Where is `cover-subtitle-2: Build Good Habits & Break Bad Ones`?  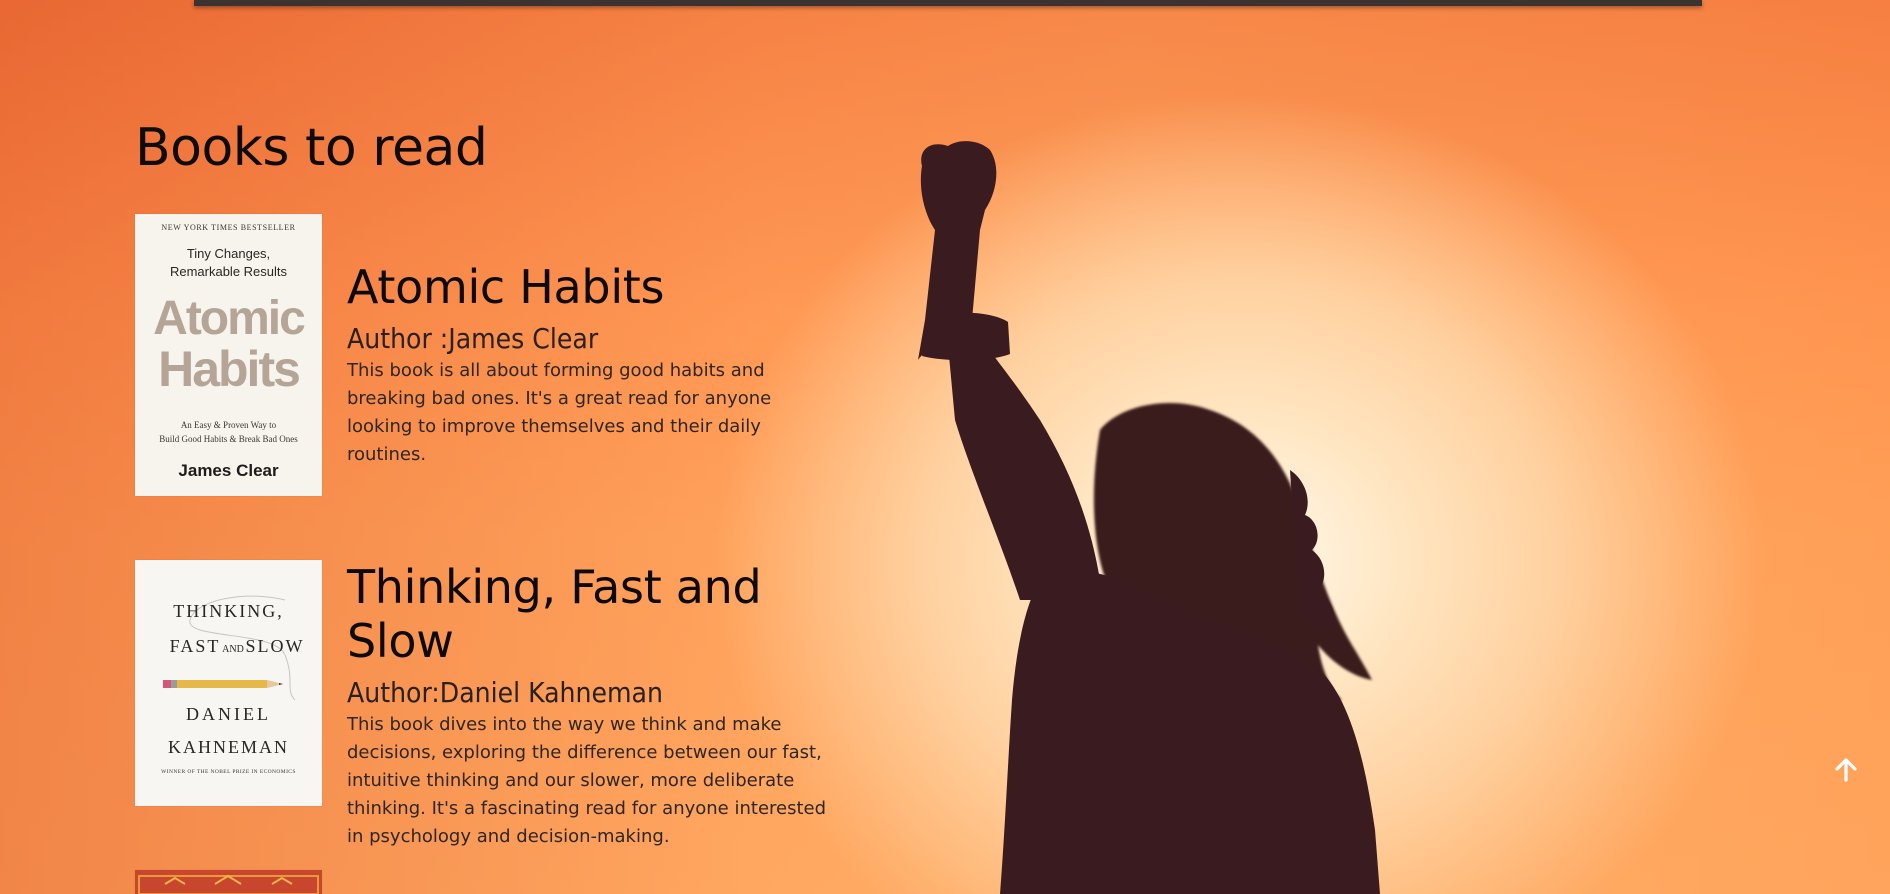
cover-subtitle-2: Build Good Habits & Break Bad Ones is located at coordinates (228, 439).